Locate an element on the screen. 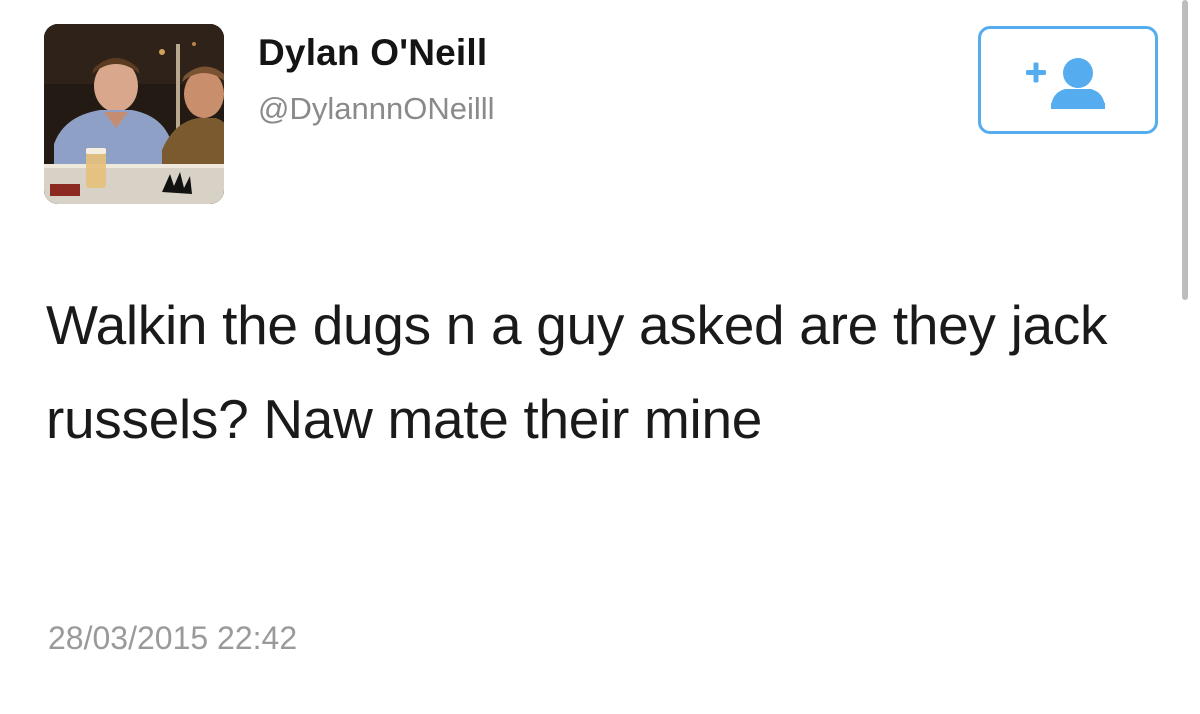 The image size is (1200, 714). display-name: Dylan O'Neill is located at coordinates (372, 53).